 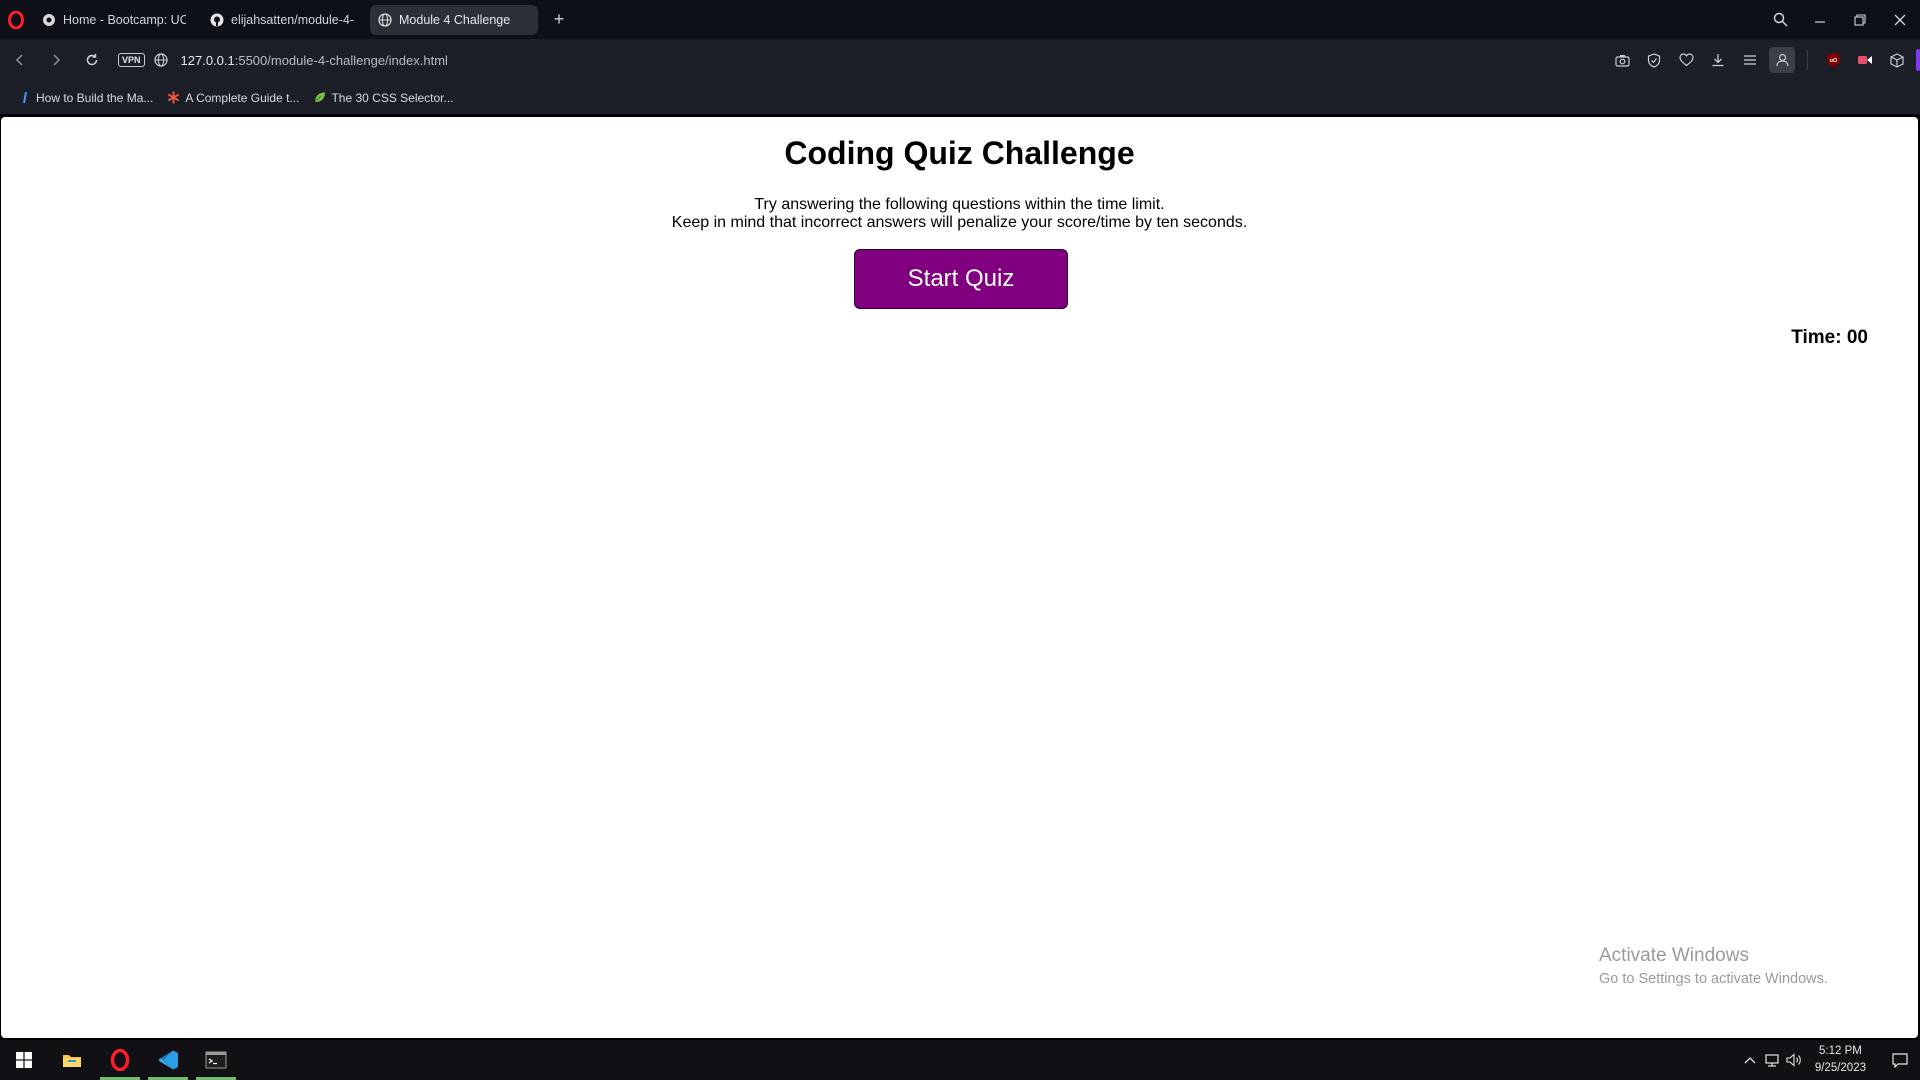 I want to click on video-extension-icon, so click(x=1865, y=60).